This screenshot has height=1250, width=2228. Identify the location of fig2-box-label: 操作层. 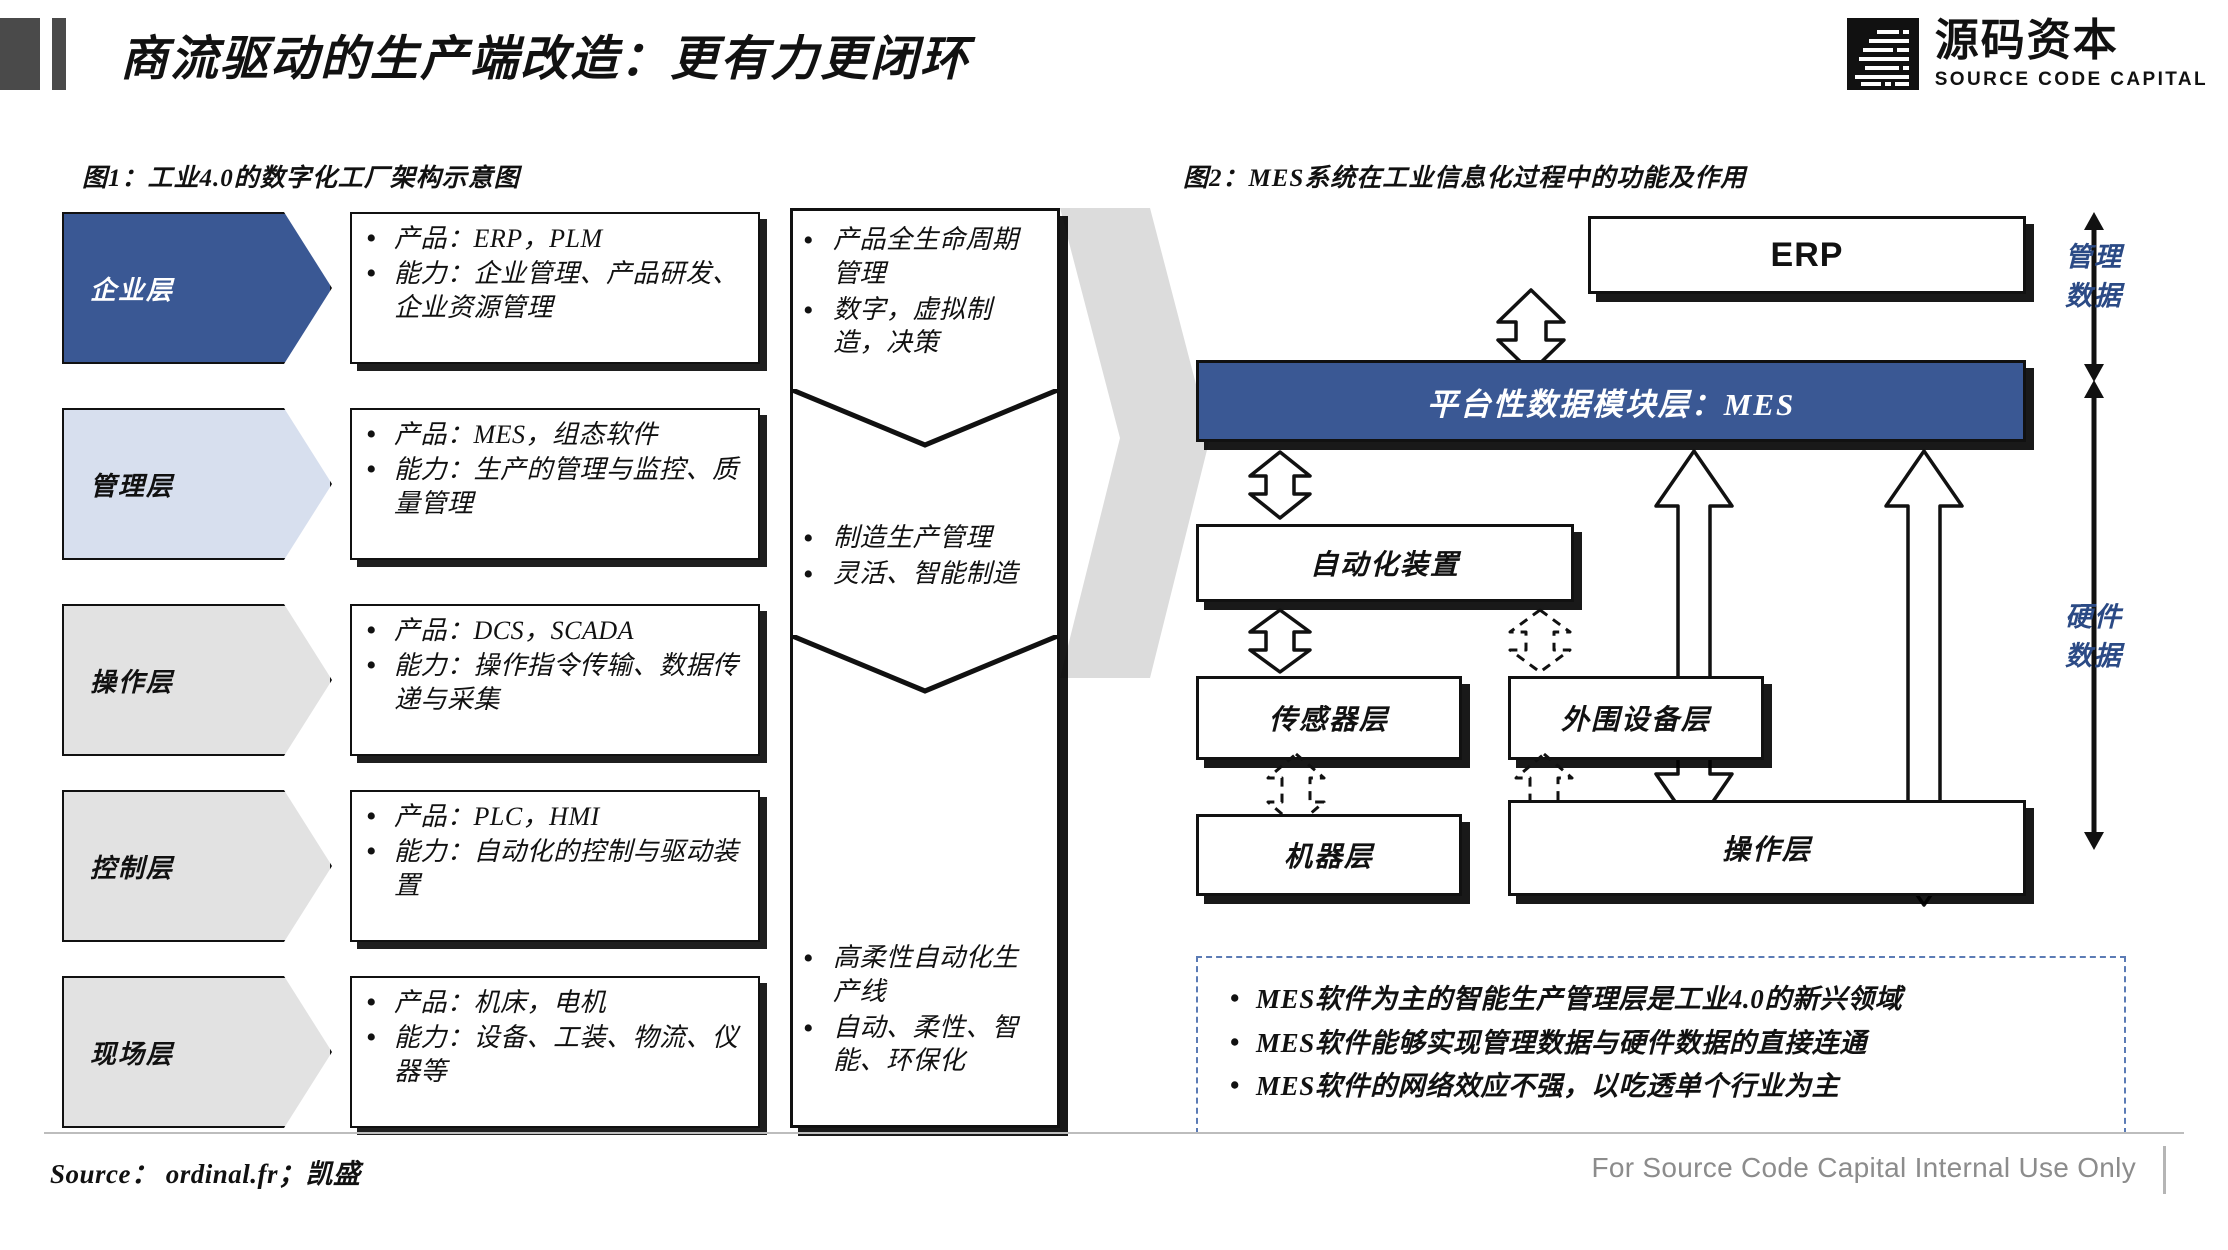
(1766, 850).